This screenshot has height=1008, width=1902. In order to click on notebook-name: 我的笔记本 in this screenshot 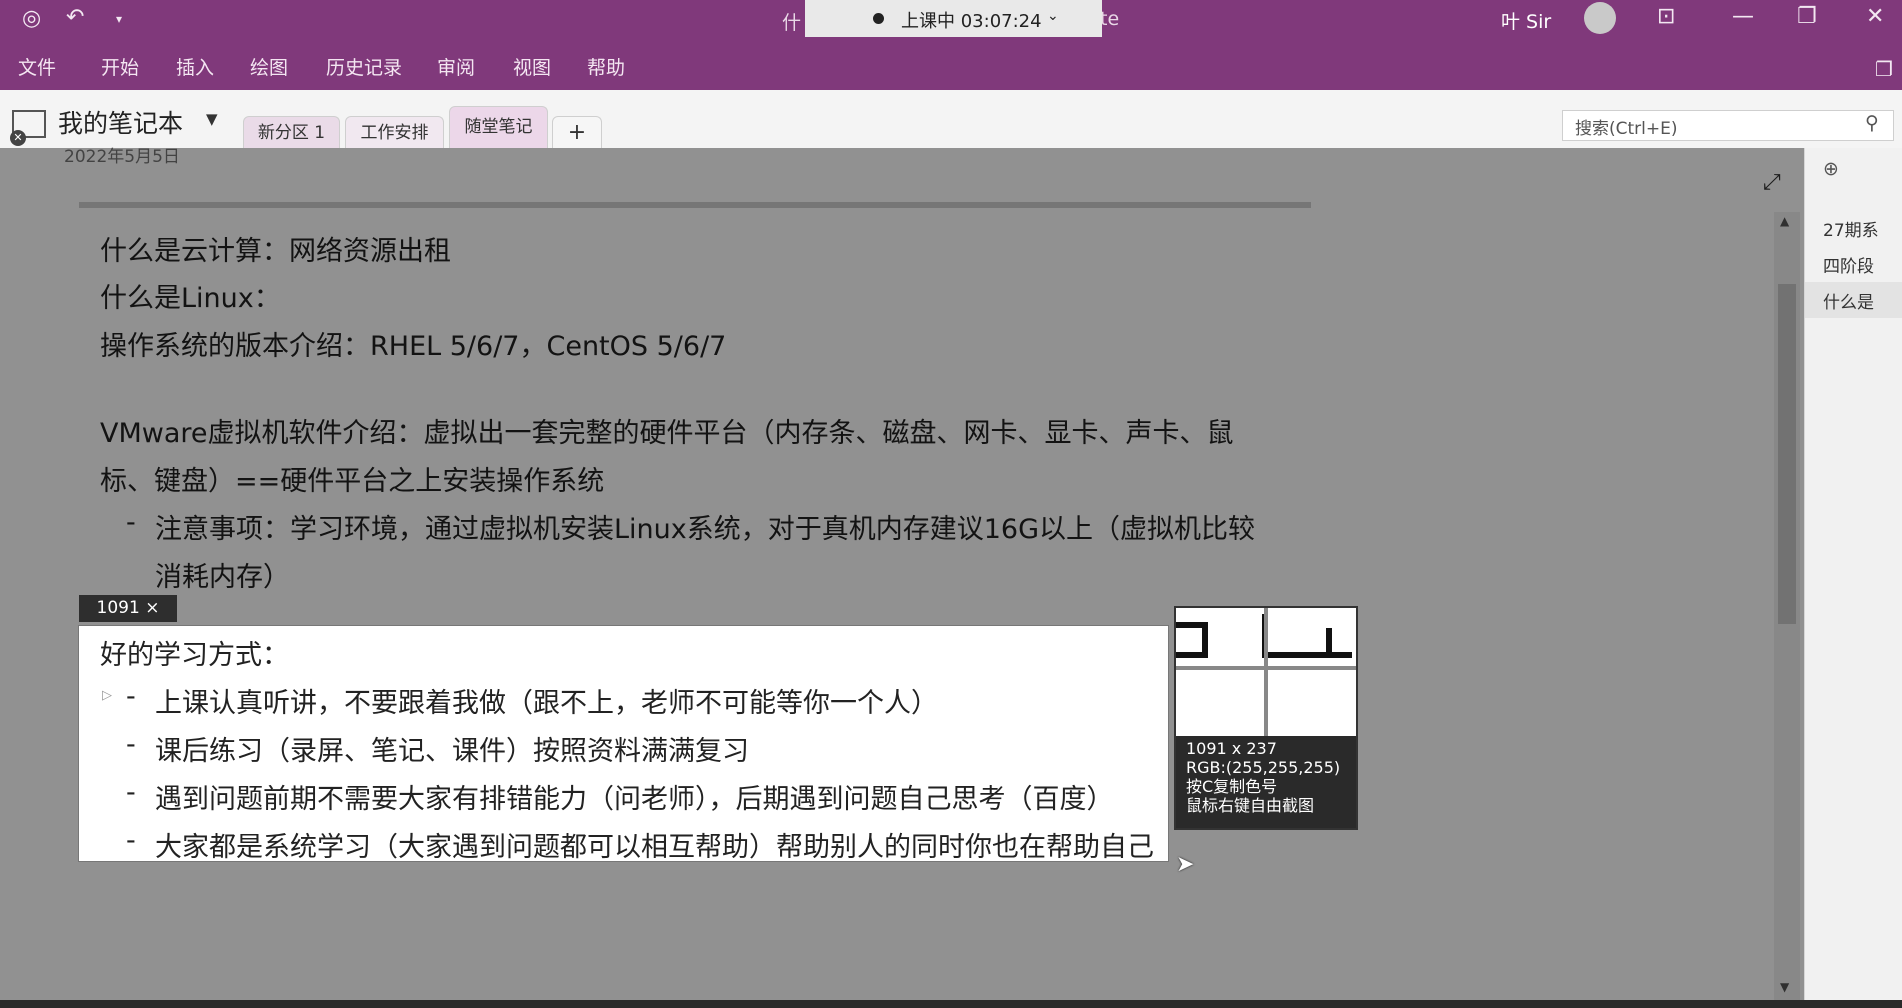, I will do `click(120, 122)`.